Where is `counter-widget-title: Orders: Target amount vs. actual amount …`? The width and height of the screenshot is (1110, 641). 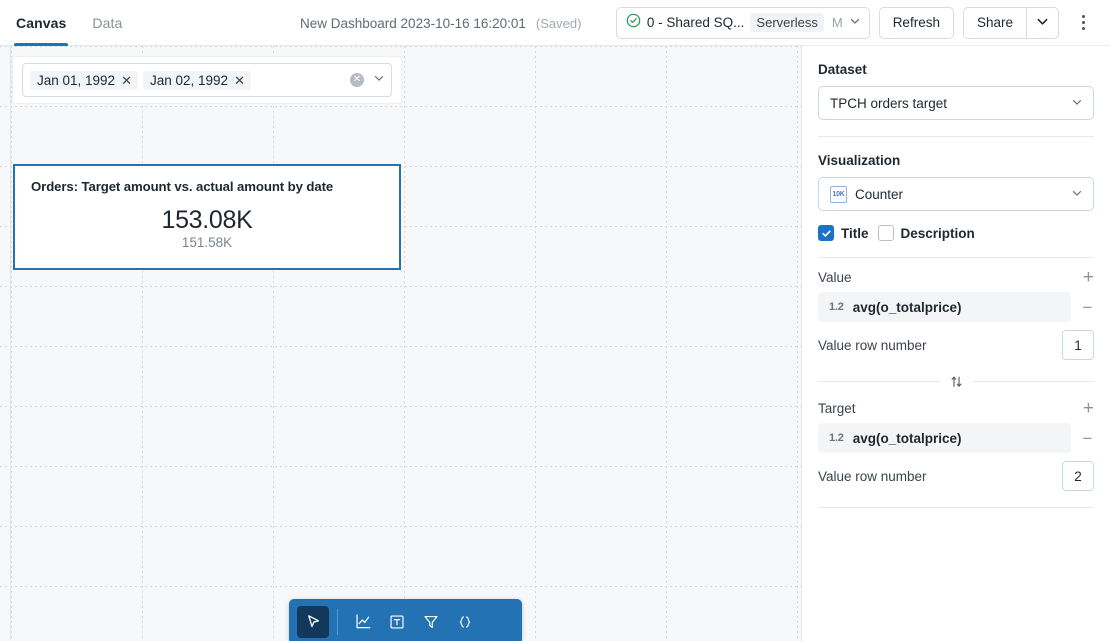 counter-widget-title: Orders: Target amount vs. actual amount … is located at coordinates (182, 186).